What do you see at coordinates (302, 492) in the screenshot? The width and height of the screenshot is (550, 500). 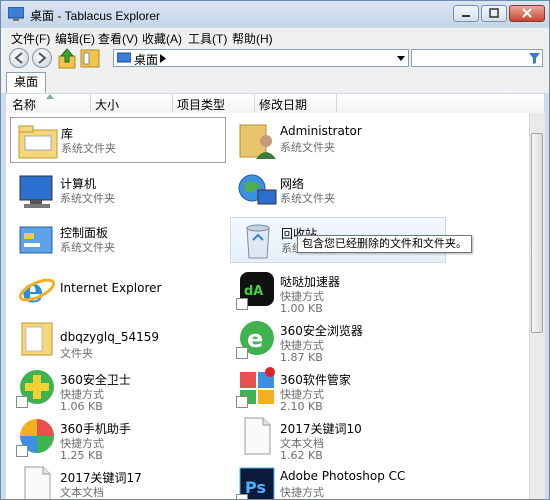 I see `item-type: 快捷方式` at bounding box center [302, 492].